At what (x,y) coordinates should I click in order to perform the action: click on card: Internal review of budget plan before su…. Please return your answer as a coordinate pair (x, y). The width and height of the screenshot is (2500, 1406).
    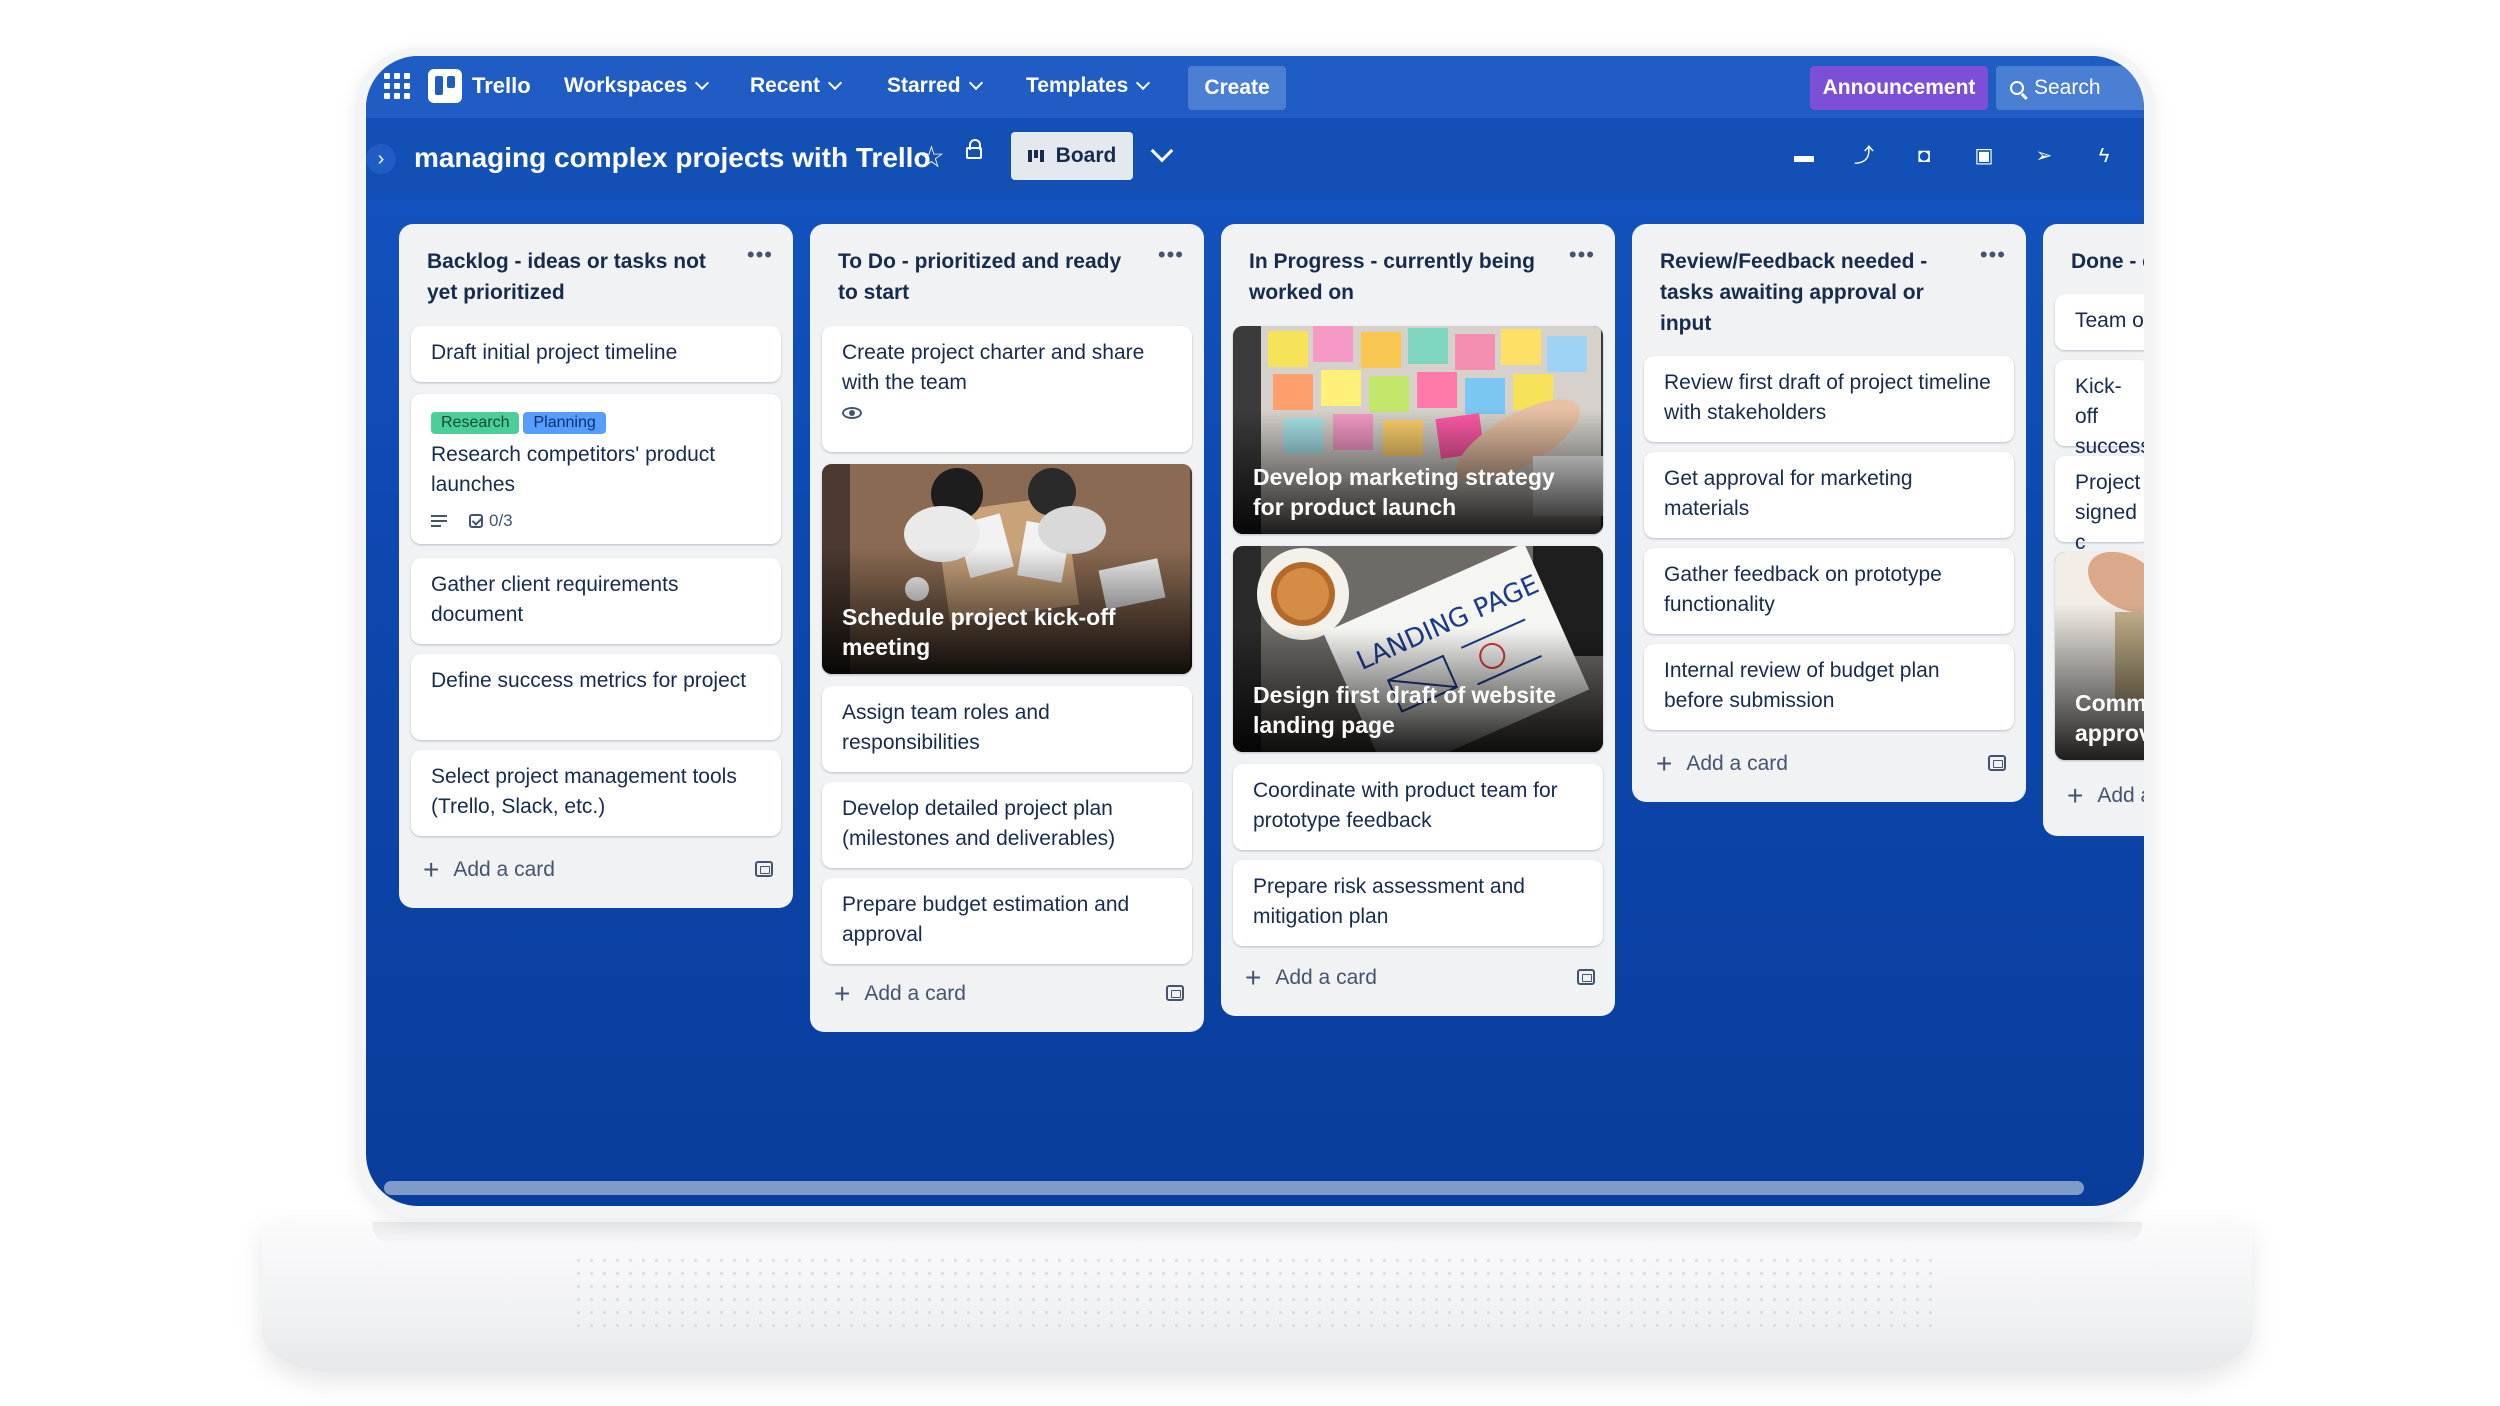
    Looking at the image, I should click on (1829, 687).